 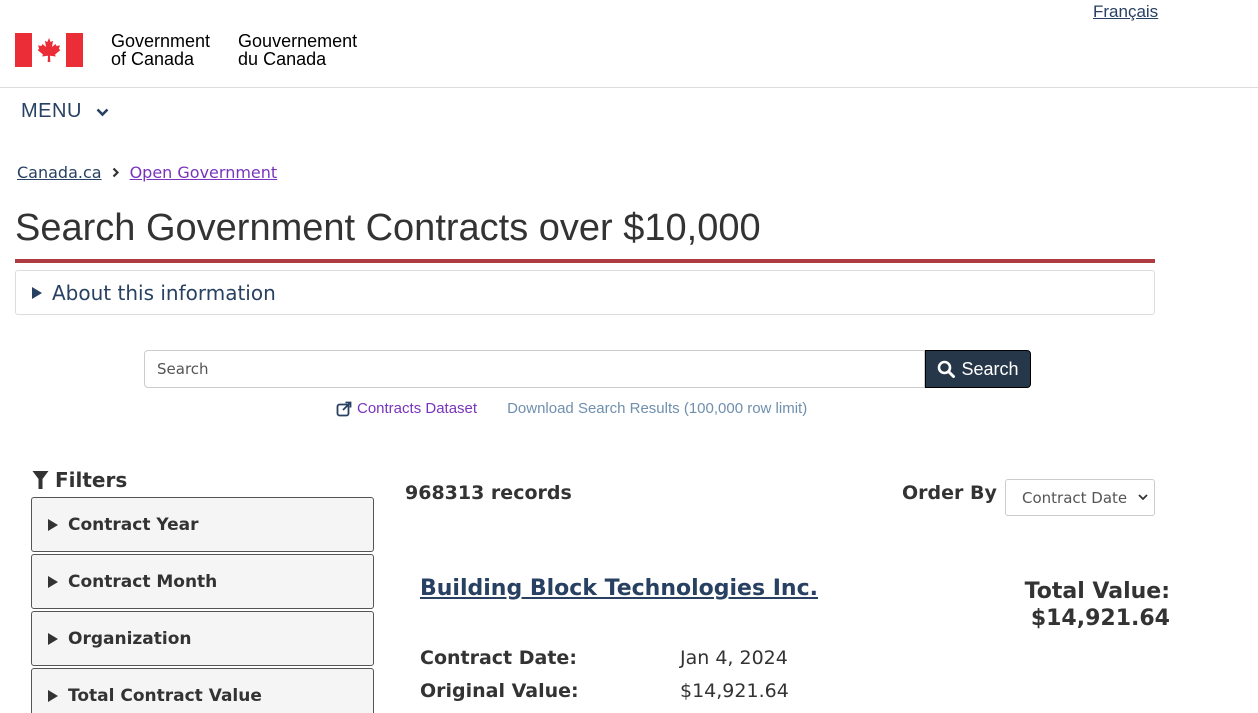 I want to click on chevron-right-icon, so click(x=115, y=172).